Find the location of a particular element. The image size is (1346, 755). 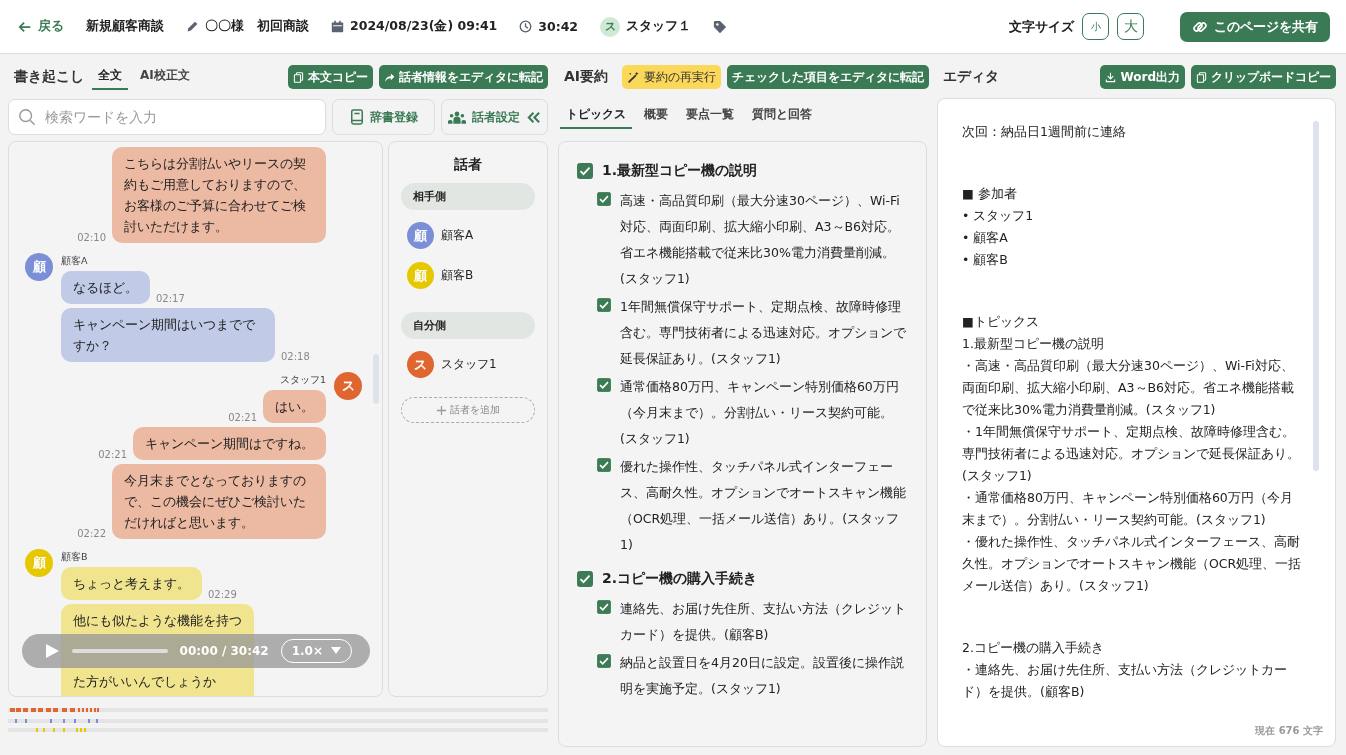

message-bubble: キャンペーン期間はですね。 is located at coordinates (229, 443).